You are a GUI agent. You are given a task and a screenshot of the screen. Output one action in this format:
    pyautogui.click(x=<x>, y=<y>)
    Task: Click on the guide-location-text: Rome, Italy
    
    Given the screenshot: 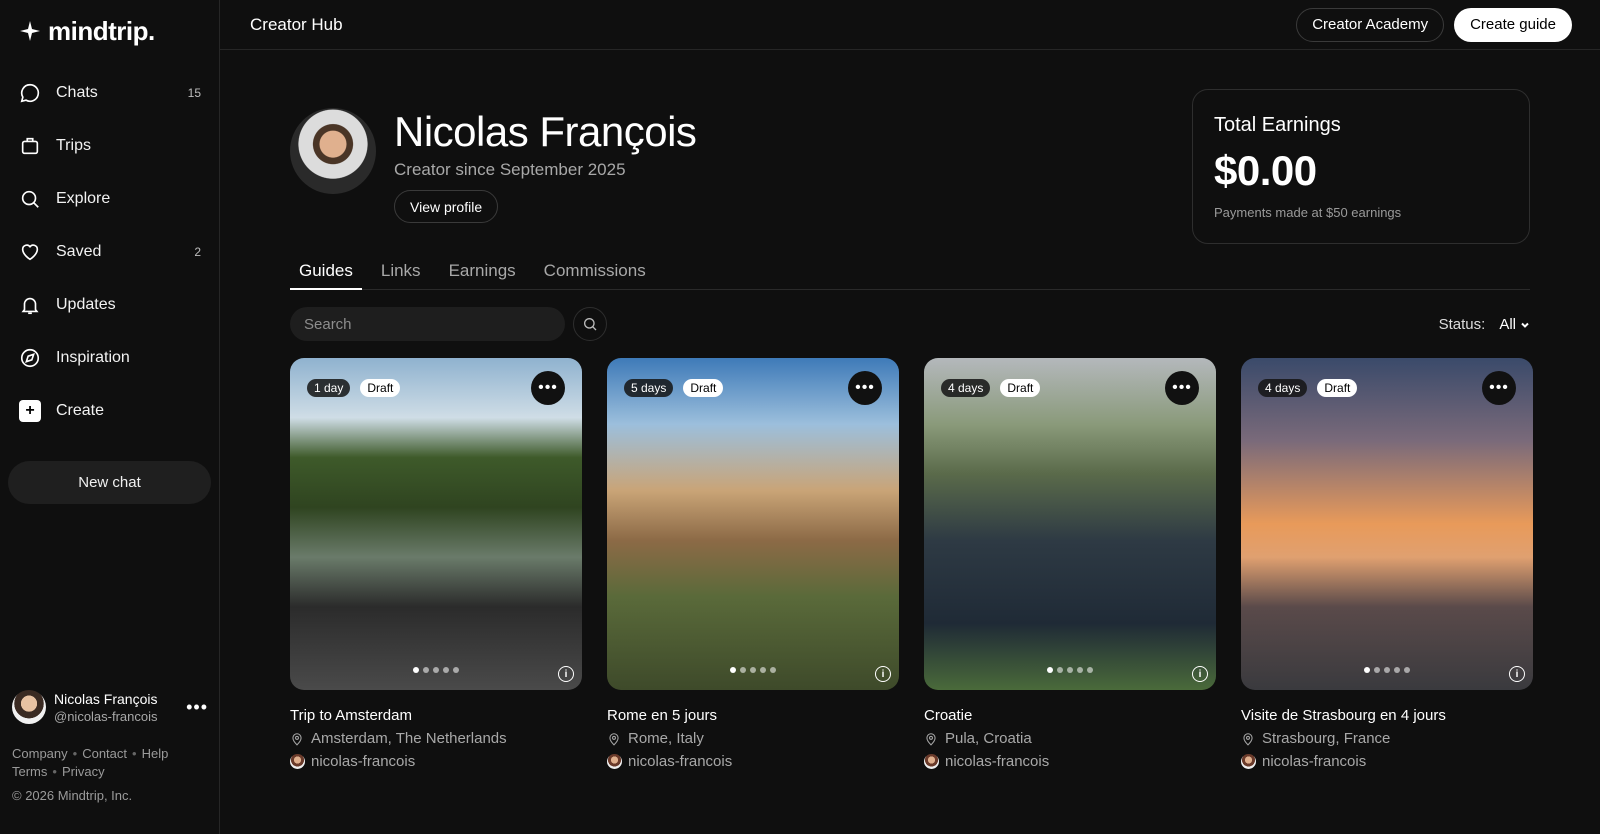 What is the action you would take?
    pyautogui.click(x=666, y=738)
    